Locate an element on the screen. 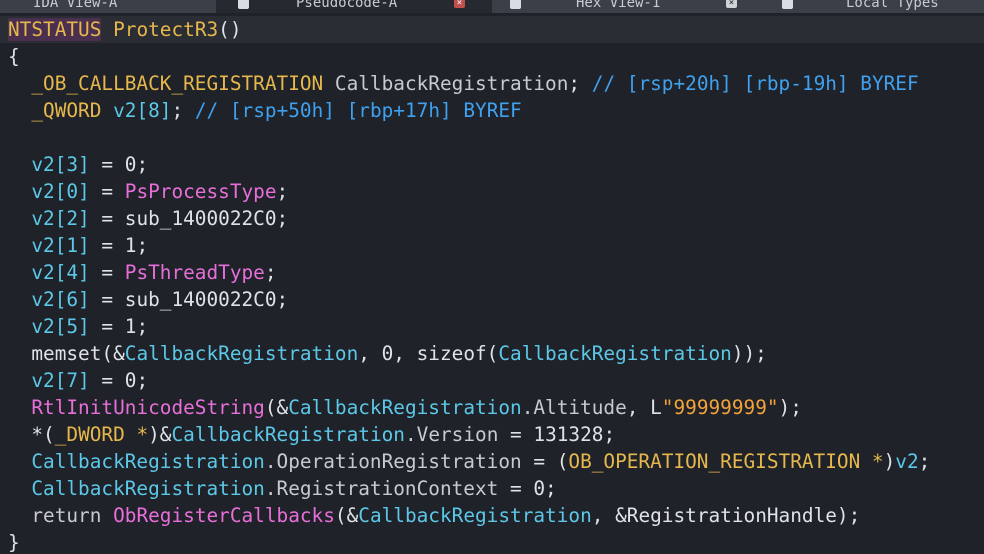  variable-name: CallbackRegistration is located at coordinates (451, 83).